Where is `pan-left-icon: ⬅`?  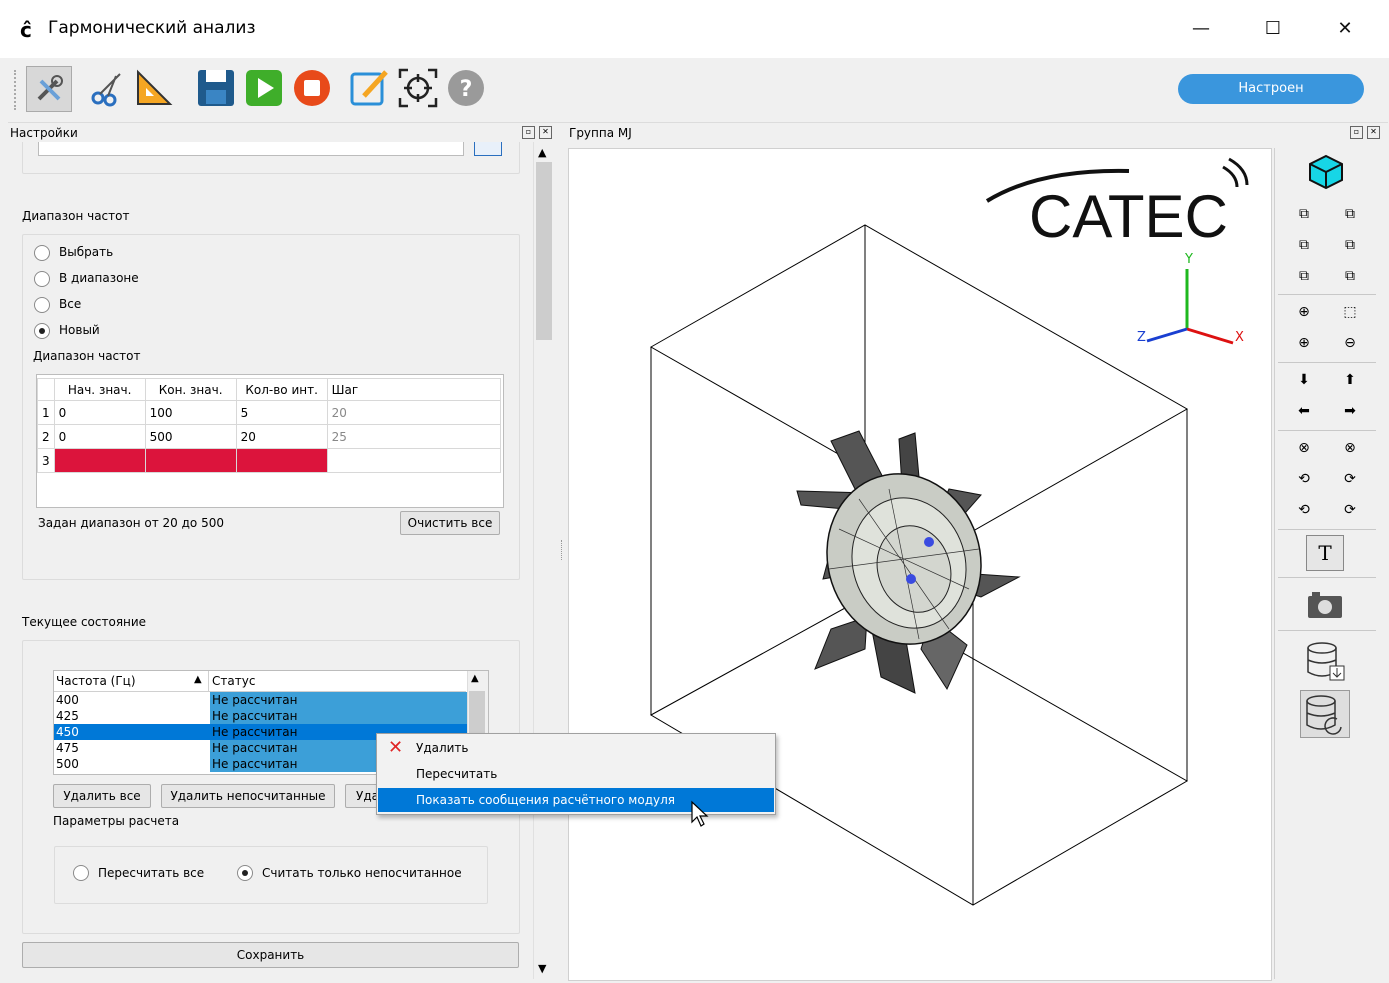
pan-left-icon: ⬅ is located at coordinates (1304, 411).